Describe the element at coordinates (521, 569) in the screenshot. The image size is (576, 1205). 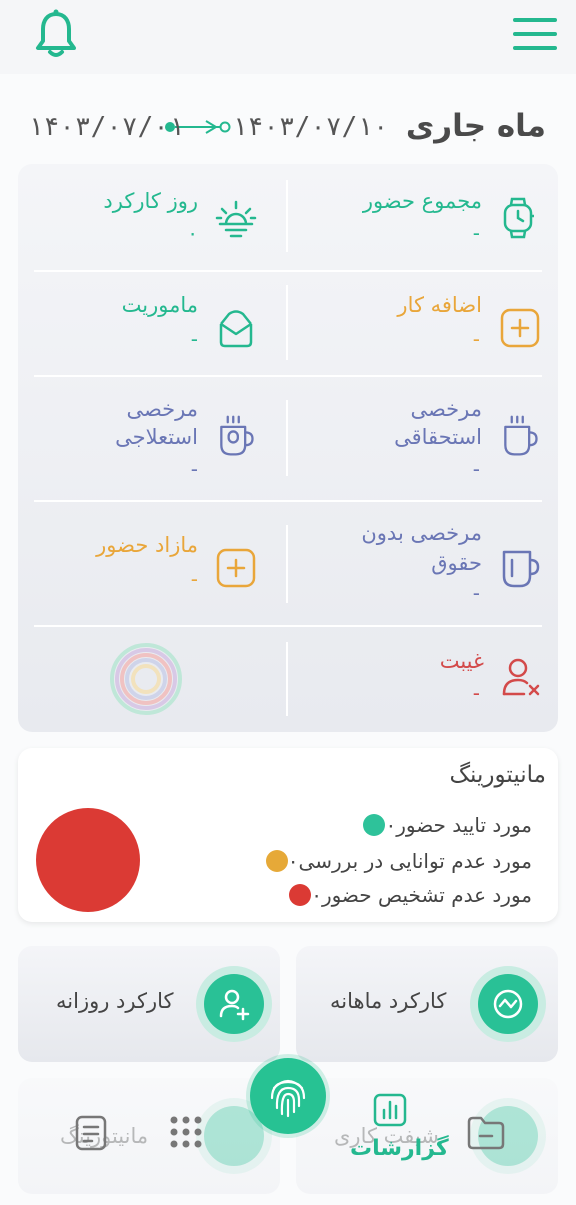
I see `mug-icon` at that location.